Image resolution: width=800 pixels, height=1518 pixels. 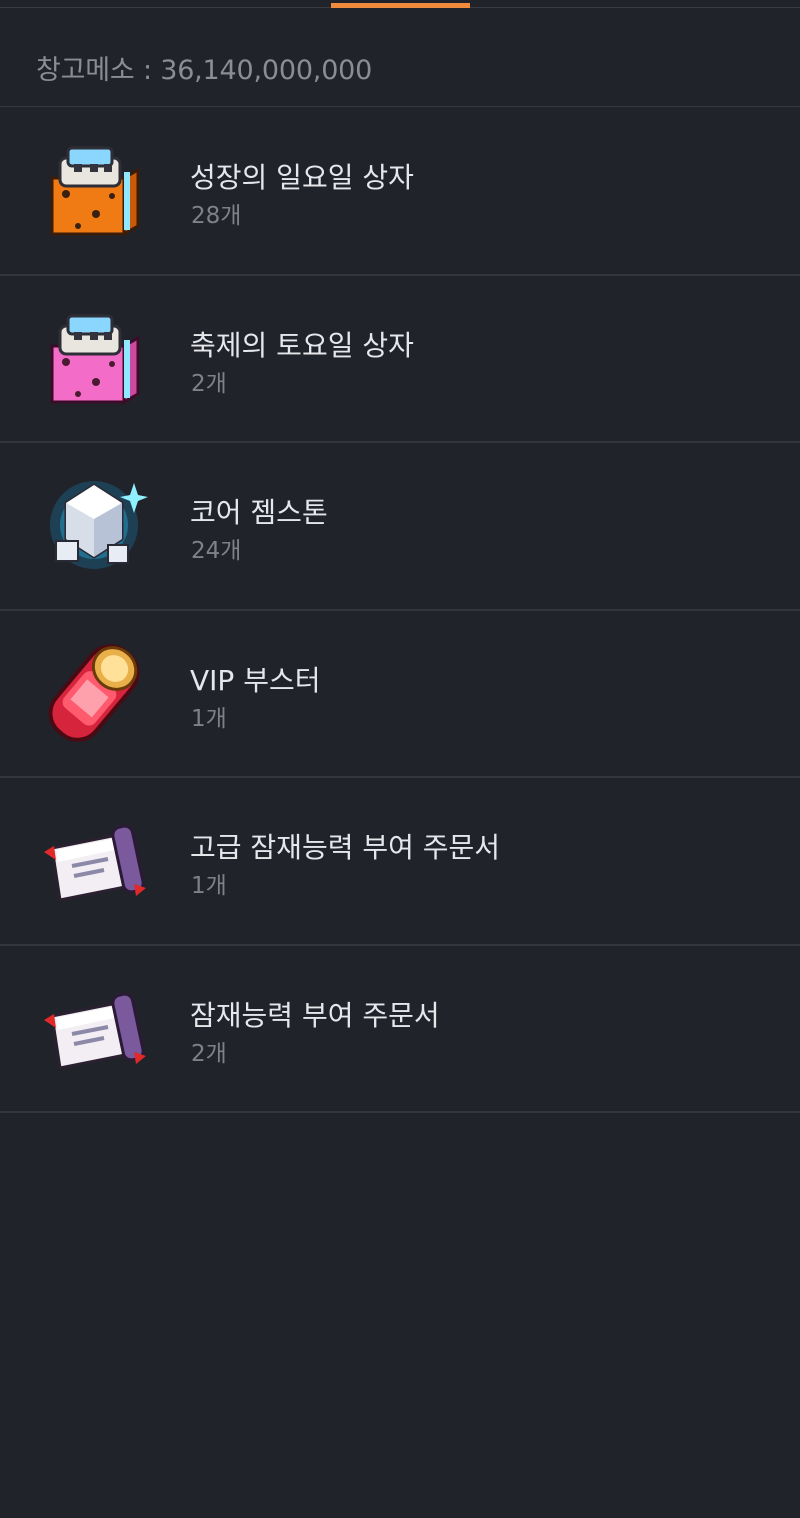 I want to click on list-item: 코어 젬스톤 24개, so click(x=400, y=527).